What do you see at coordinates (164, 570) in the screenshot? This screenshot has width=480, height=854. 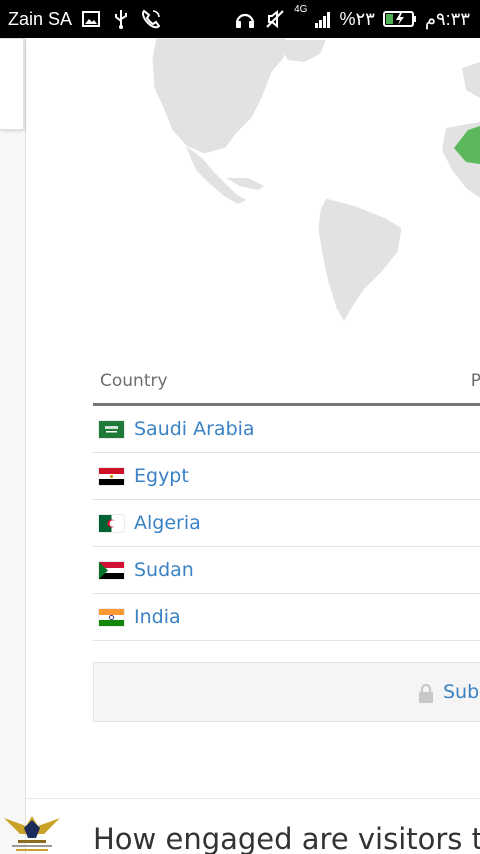 I see `country-link-sudan: Sudan` at bounding box center [164, 570].